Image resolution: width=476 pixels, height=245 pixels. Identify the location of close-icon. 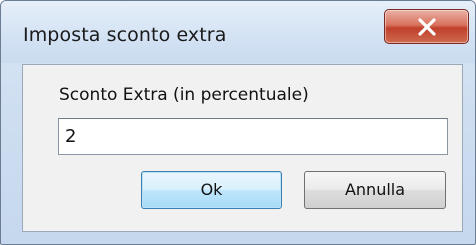
(427, 27).